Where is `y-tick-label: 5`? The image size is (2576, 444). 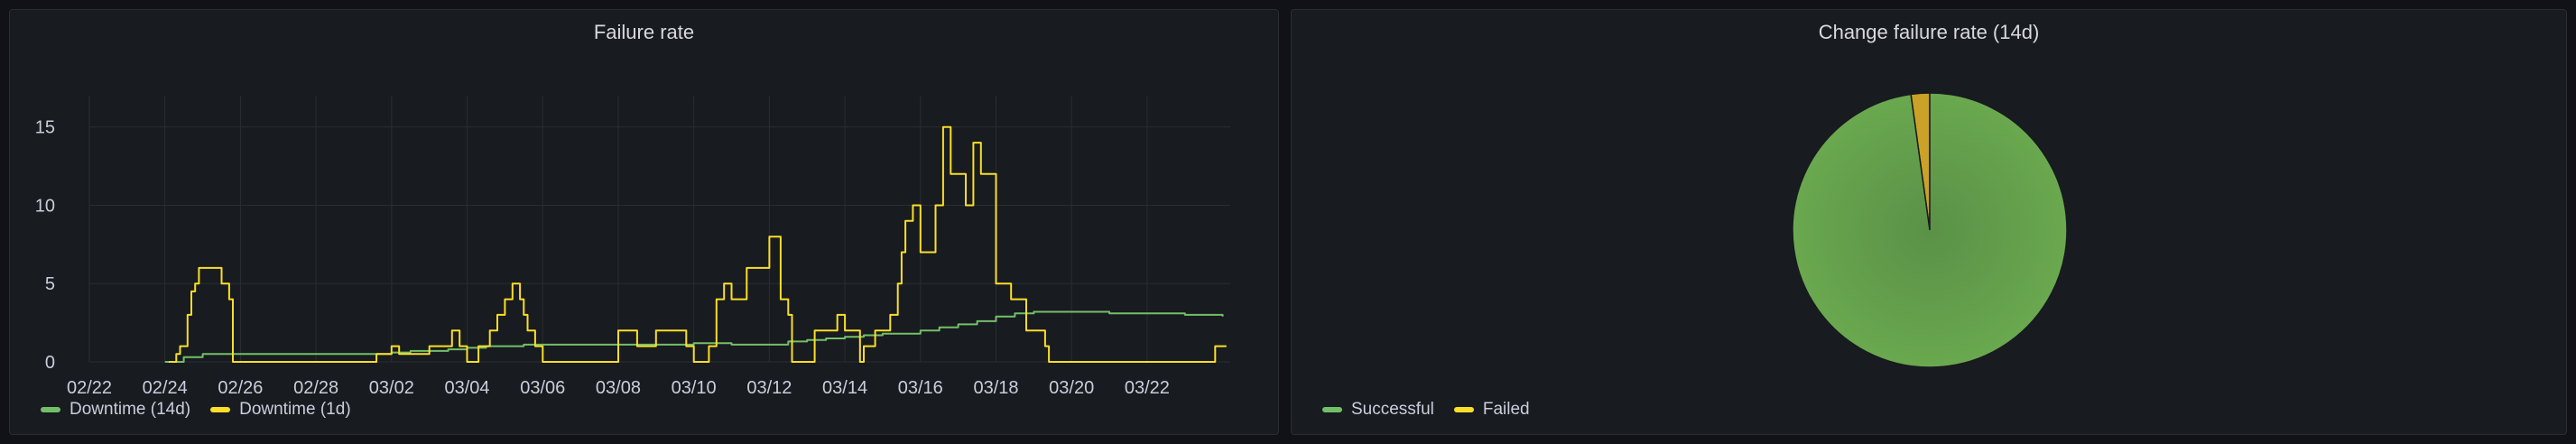
y-tick-label: 5 is located at coordinates (50, 284).